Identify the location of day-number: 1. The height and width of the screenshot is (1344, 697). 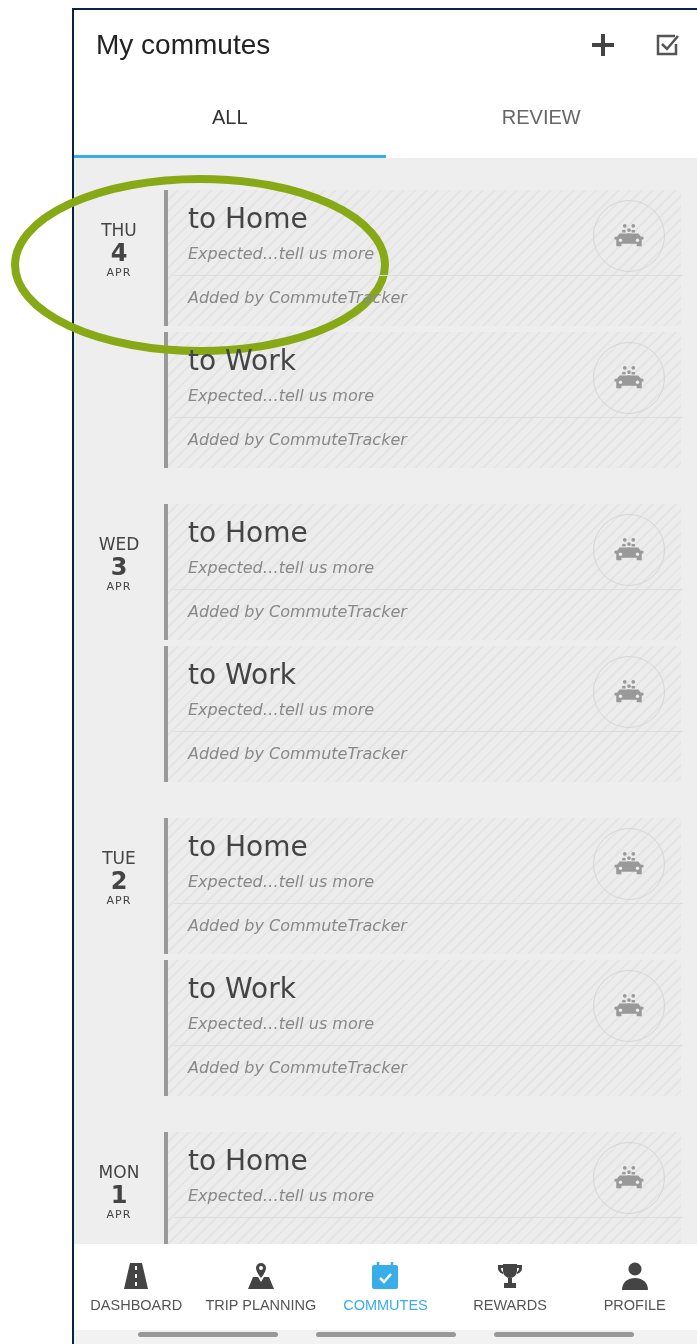
(119, 1195).